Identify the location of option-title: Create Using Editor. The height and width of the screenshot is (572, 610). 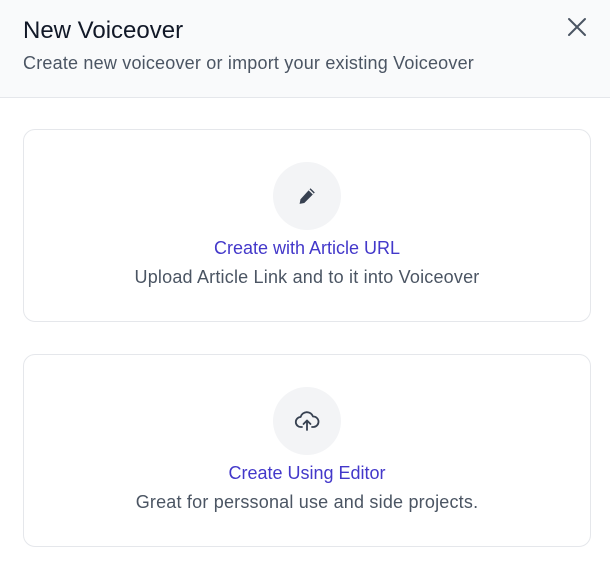
(307, 473).